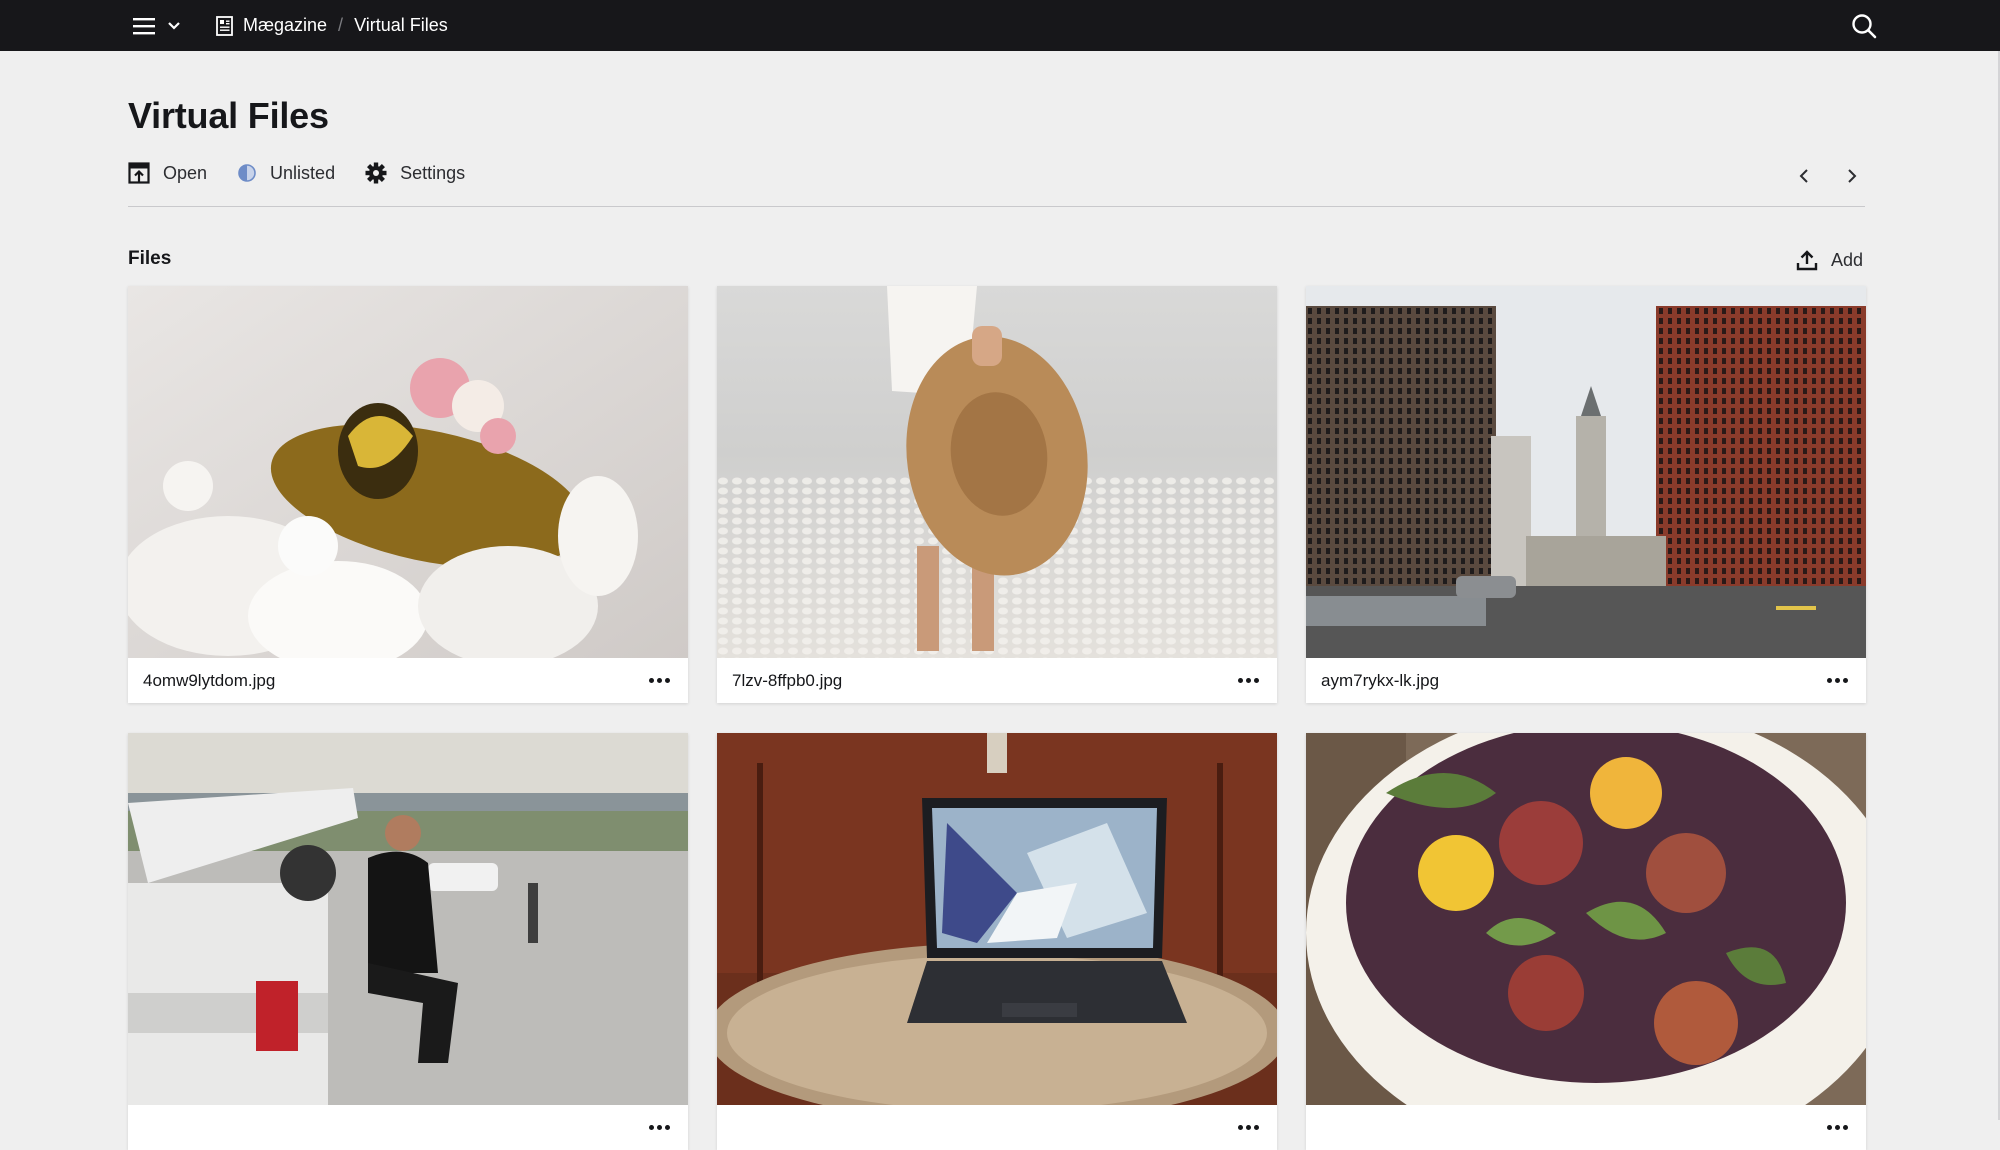 This screenshot has width=2000, height=1150. I want to click on open-preview-icon, so click(139, 173).